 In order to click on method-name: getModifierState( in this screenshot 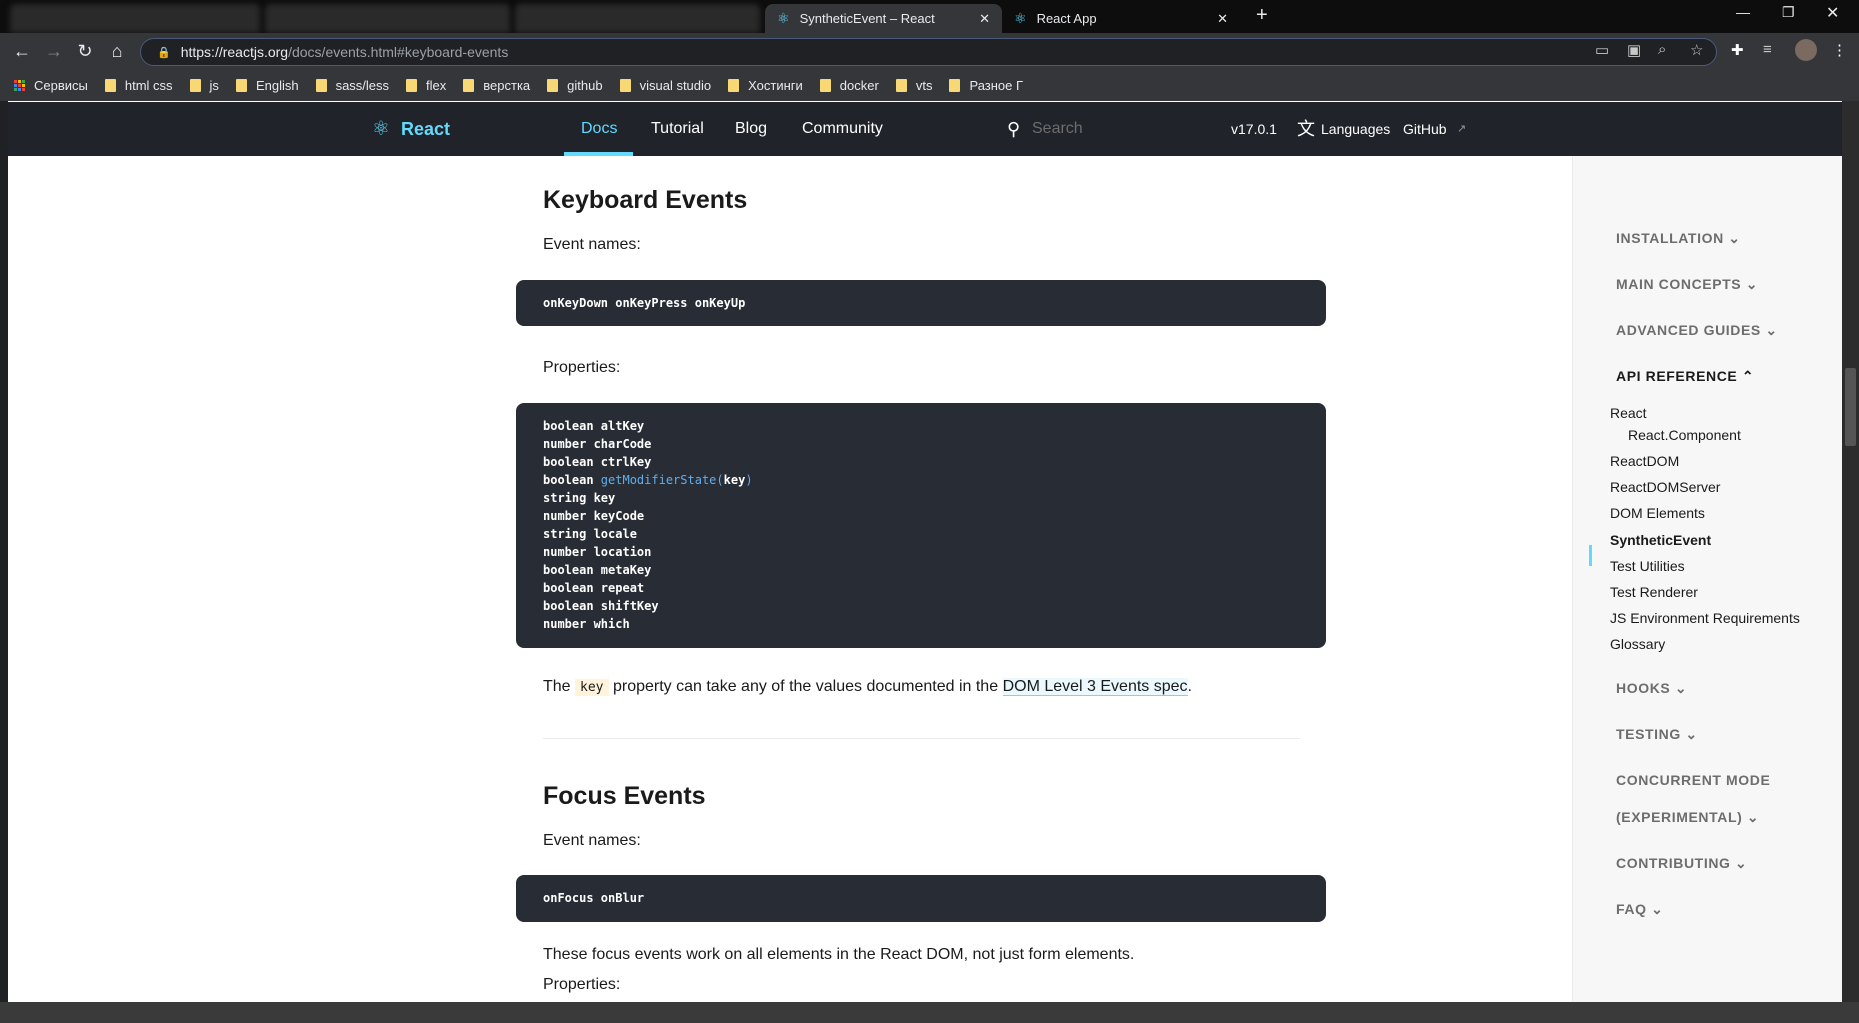, I will do `click(662, 480)`.